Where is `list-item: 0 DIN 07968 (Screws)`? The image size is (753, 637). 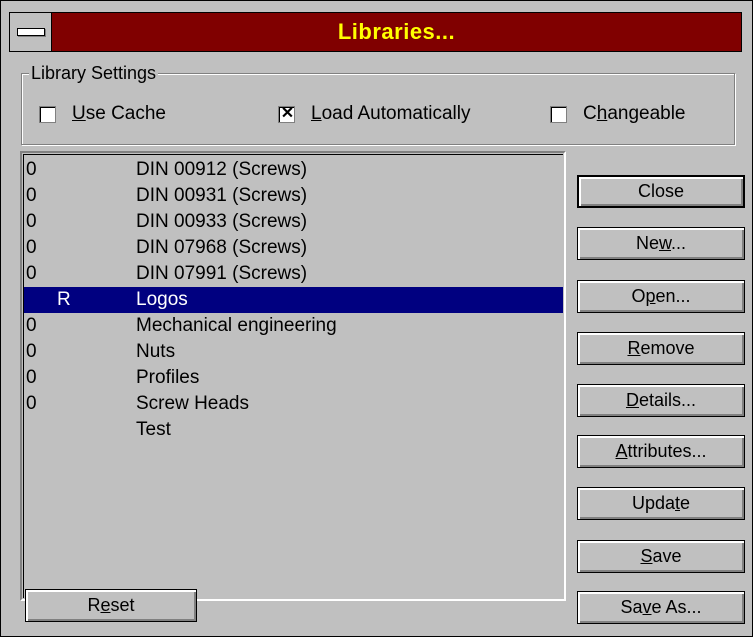
list-item: 0 DIN 07968 (Screws) is located at coordinates (293, 248).